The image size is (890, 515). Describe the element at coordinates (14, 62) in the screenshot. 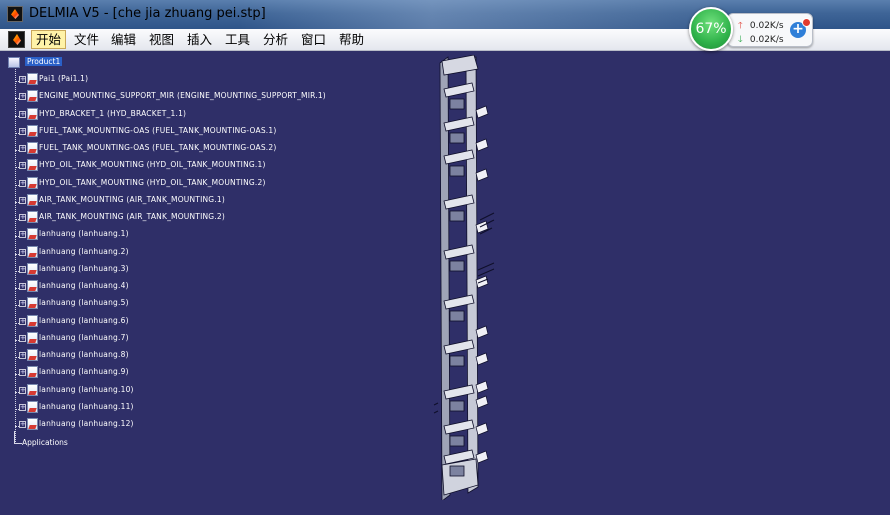

I see `product-icon` at that location.